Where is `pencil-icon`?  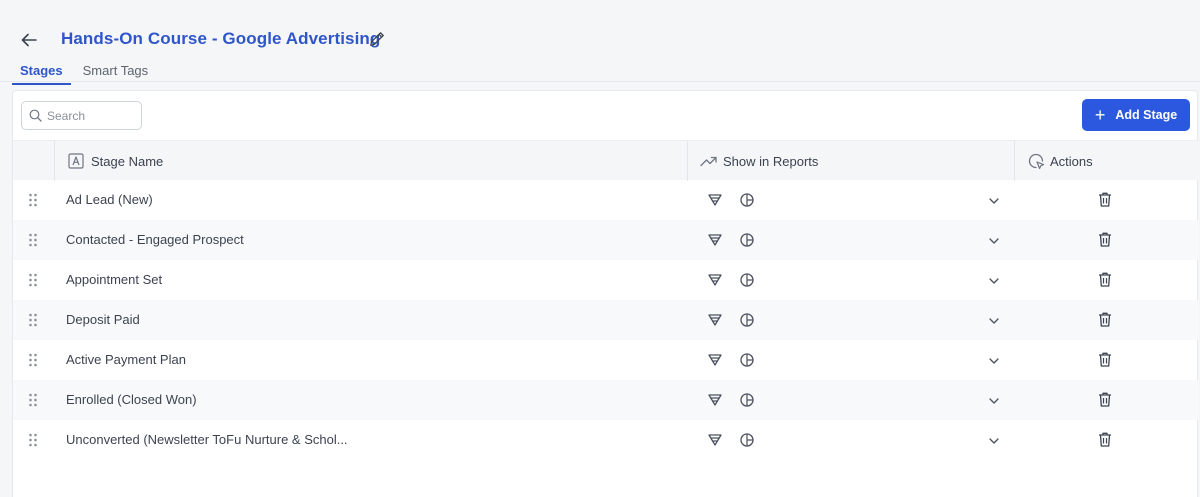
pencil-icon is located at coordinates (377, 39).